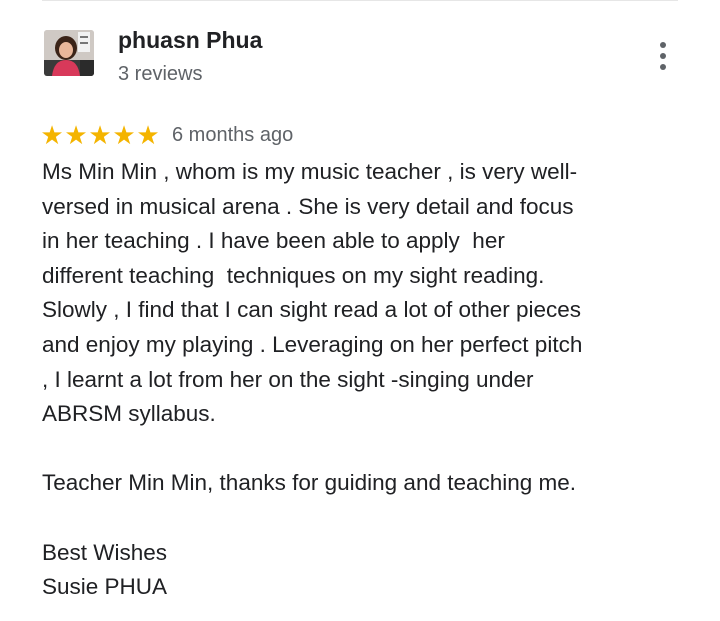 Image resolution: width=720 pixels, height=621 pixels. What do you see at coordinates (166, 135) in the screenshot?
I see `rating-row: ★ ★ ★ ★ ★ 6 months ago` at bounding box center [166, 135].